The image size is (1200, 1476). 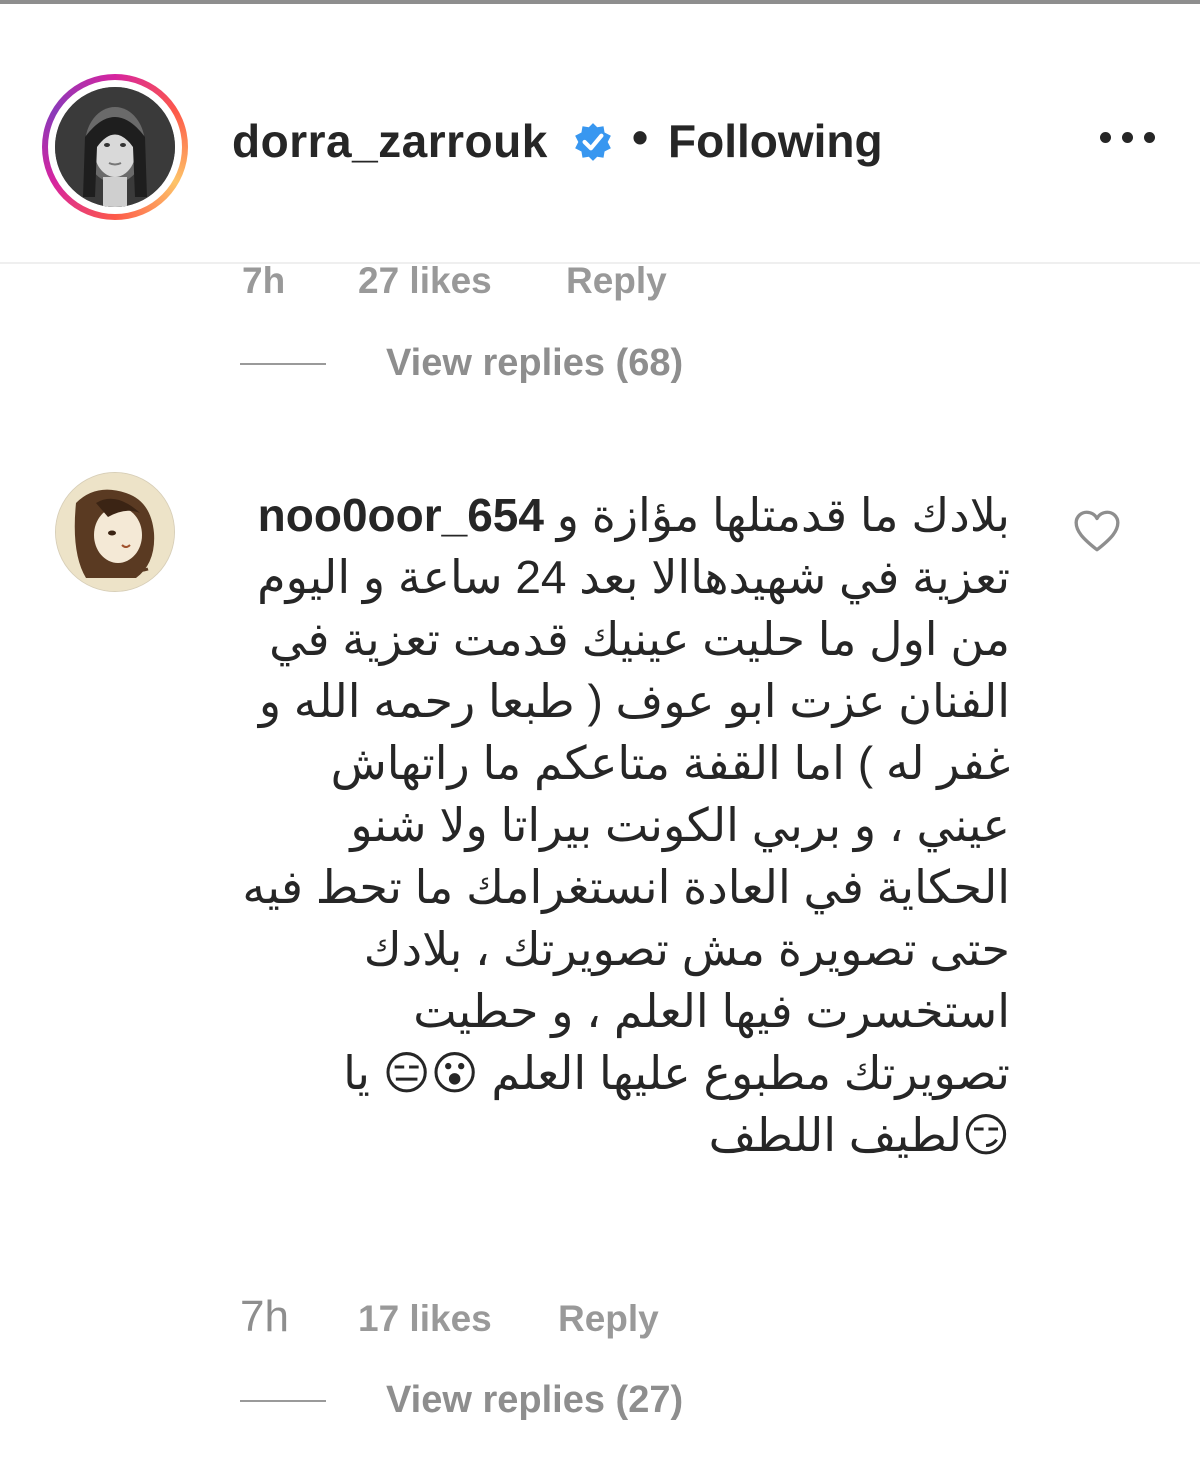 What do you see at coordinates (425, 283) in the screenshot?
I see `comment-like-count: 27 likes` at bounding box center [425, 283].